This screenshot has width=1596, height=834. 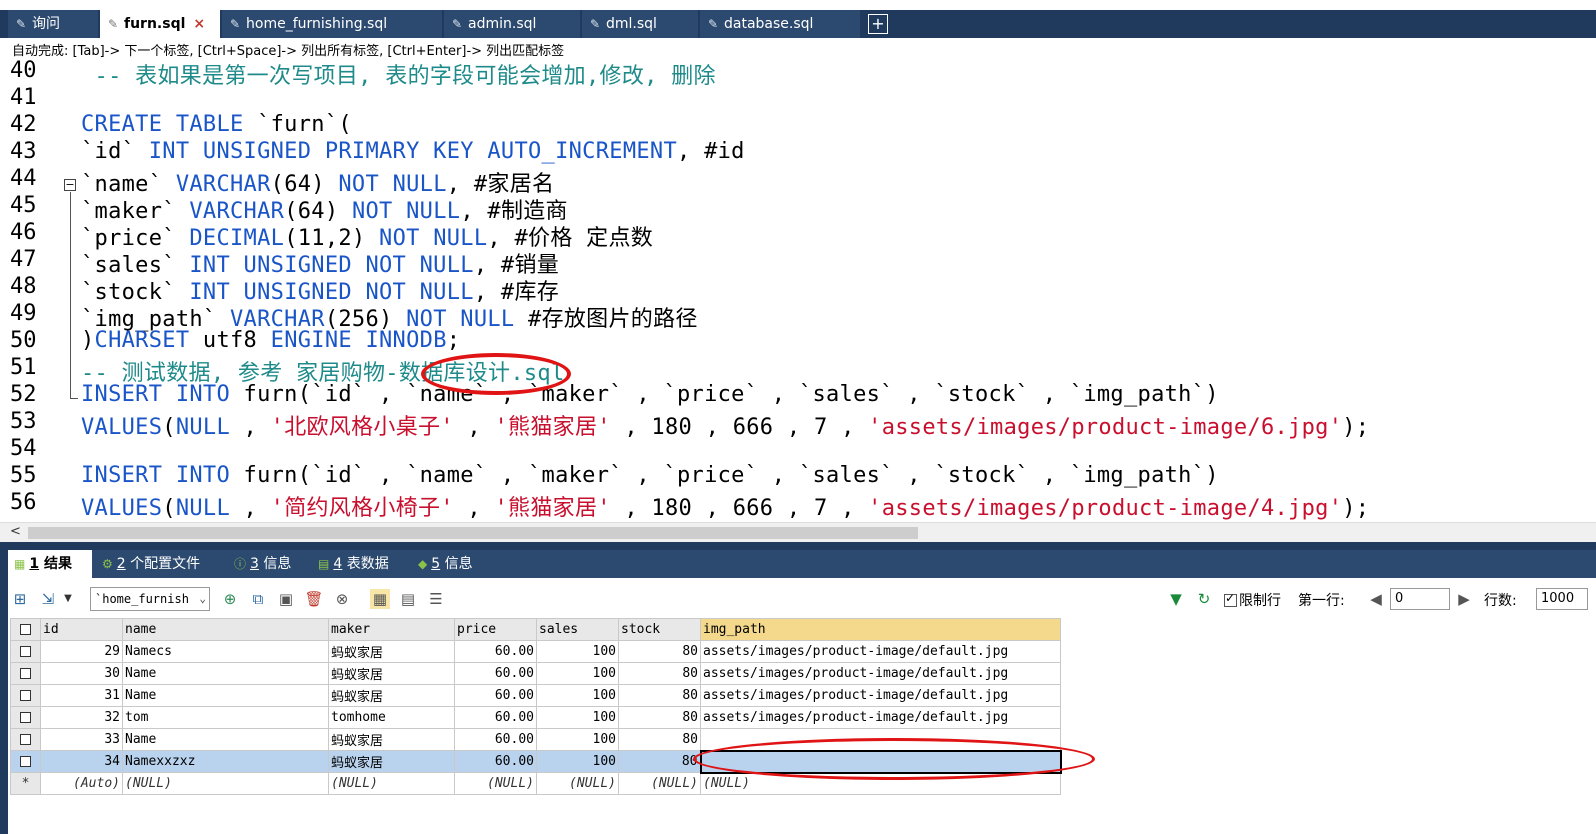 What do you see at coordinates (1464, 599) in the screenshot?
I see `next-page-icon: ▶` at bounding box center [1464, 599].